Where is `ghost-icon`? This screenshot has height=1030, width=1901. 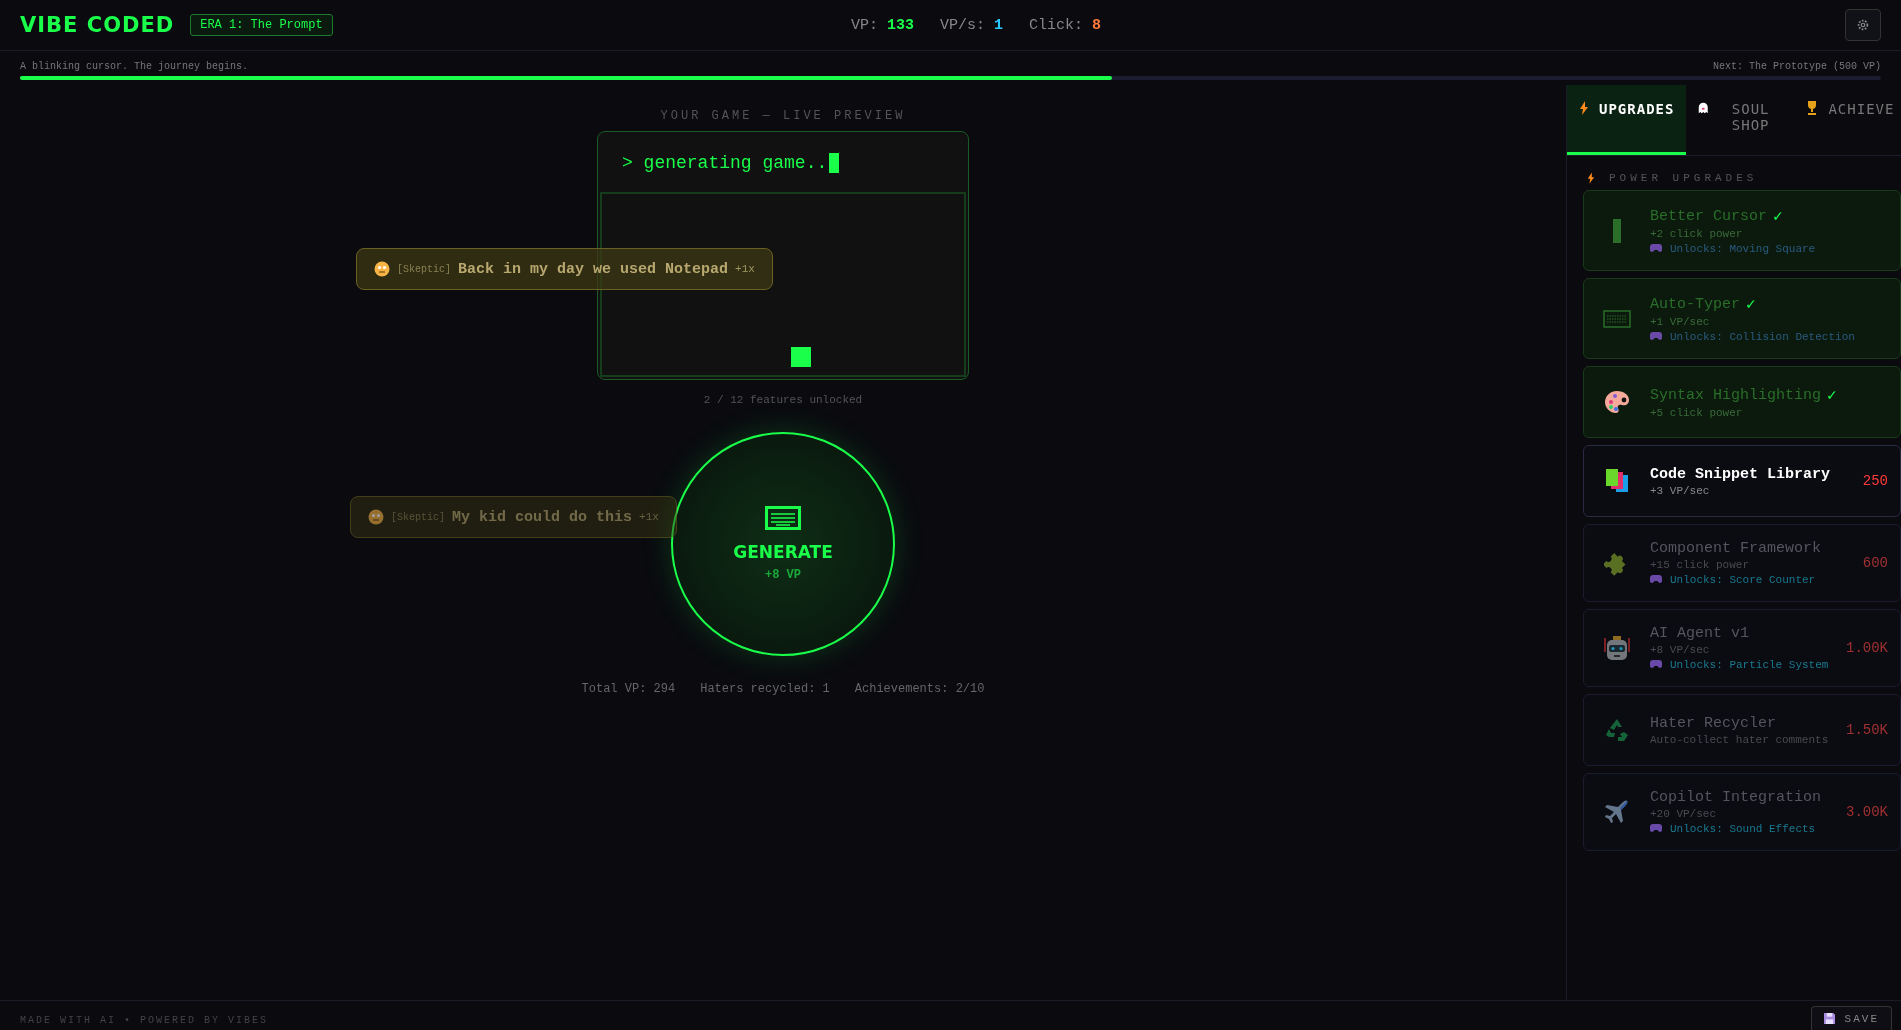
ghost-icon is located at coordinates (1703, 108).